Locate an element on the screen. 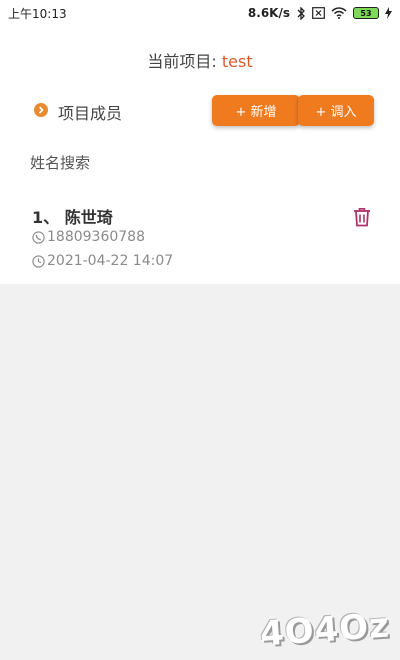 Image resolution: width=400 pixels, height=660 pixels. status-time: 上午10:13 is located at coordinates (37, 13).